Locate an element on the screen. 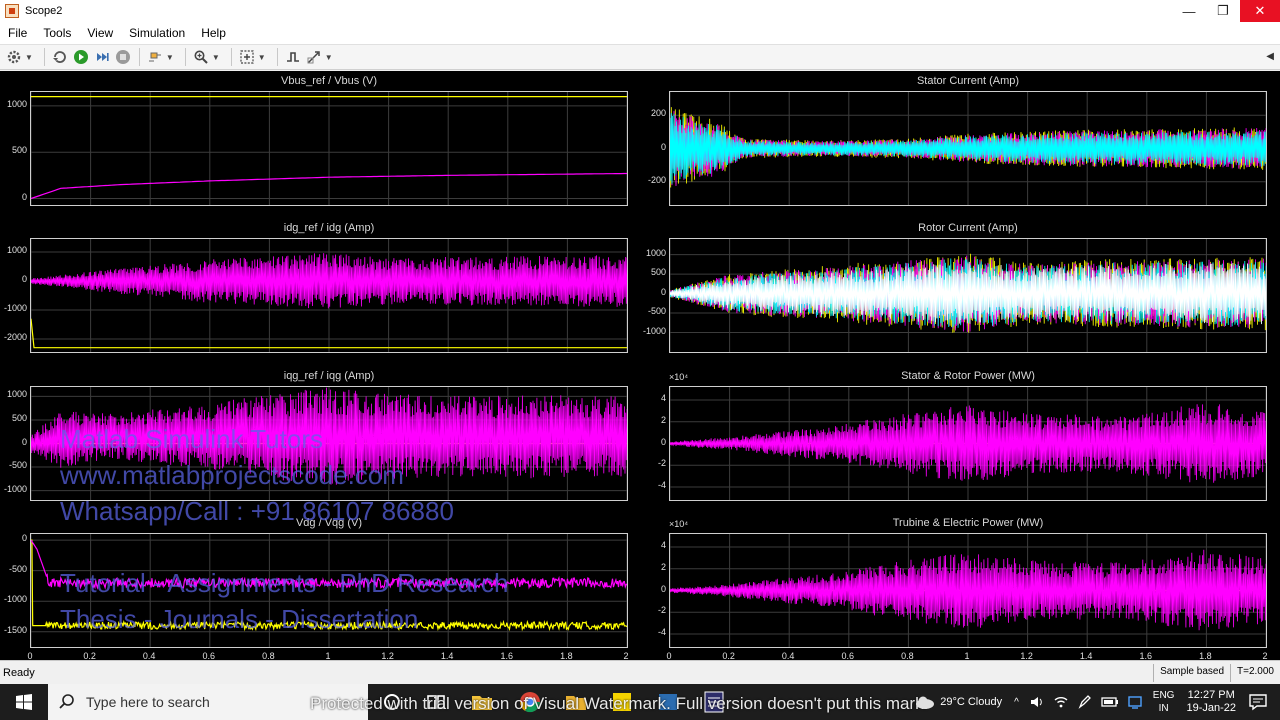 The height and width of the screenshot is (720, 1280). status-bar: Ready Sample based T=2.000 is located at coordinates (640, 672).